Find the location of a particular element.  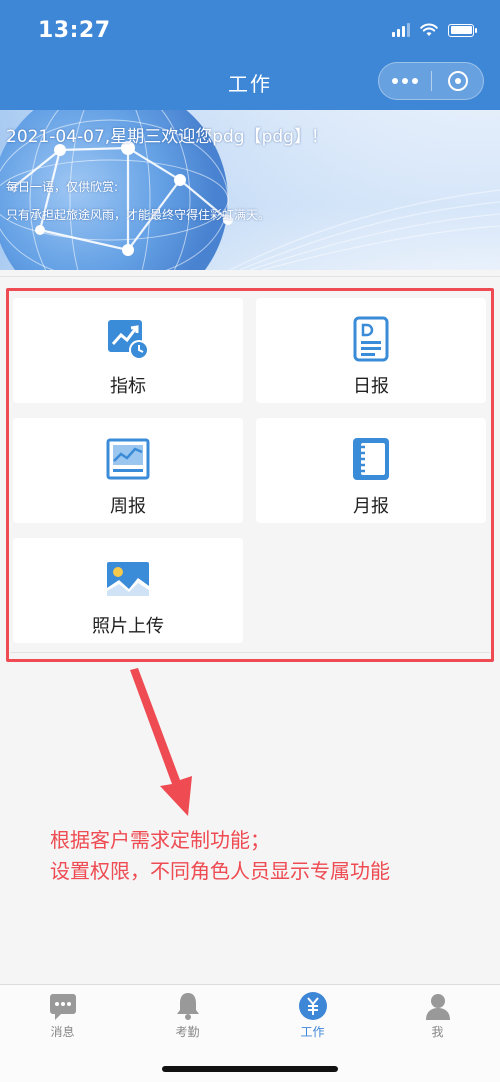

weekly-chart-icon is located at coordinates (128, 459).